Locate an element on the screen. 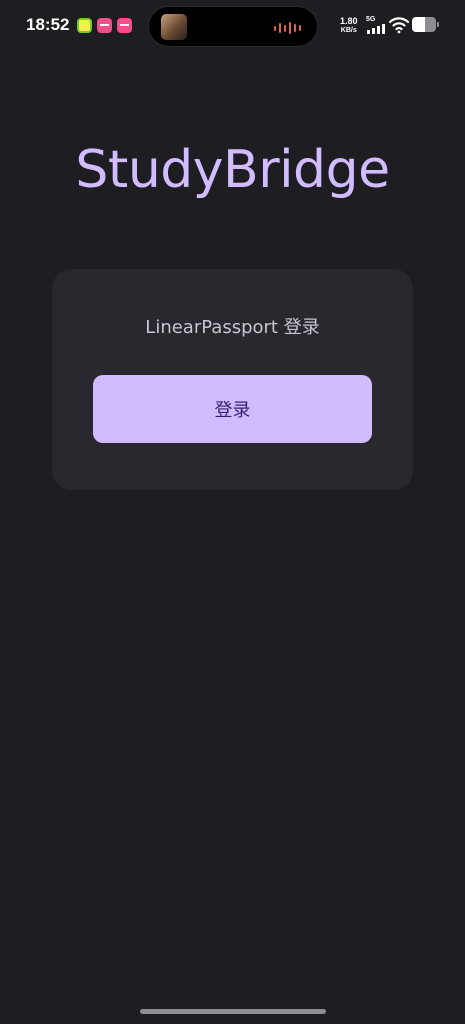 This screenshot has height=1024, width=465. status-time: 18:52 is located at coordinates (48, 24).